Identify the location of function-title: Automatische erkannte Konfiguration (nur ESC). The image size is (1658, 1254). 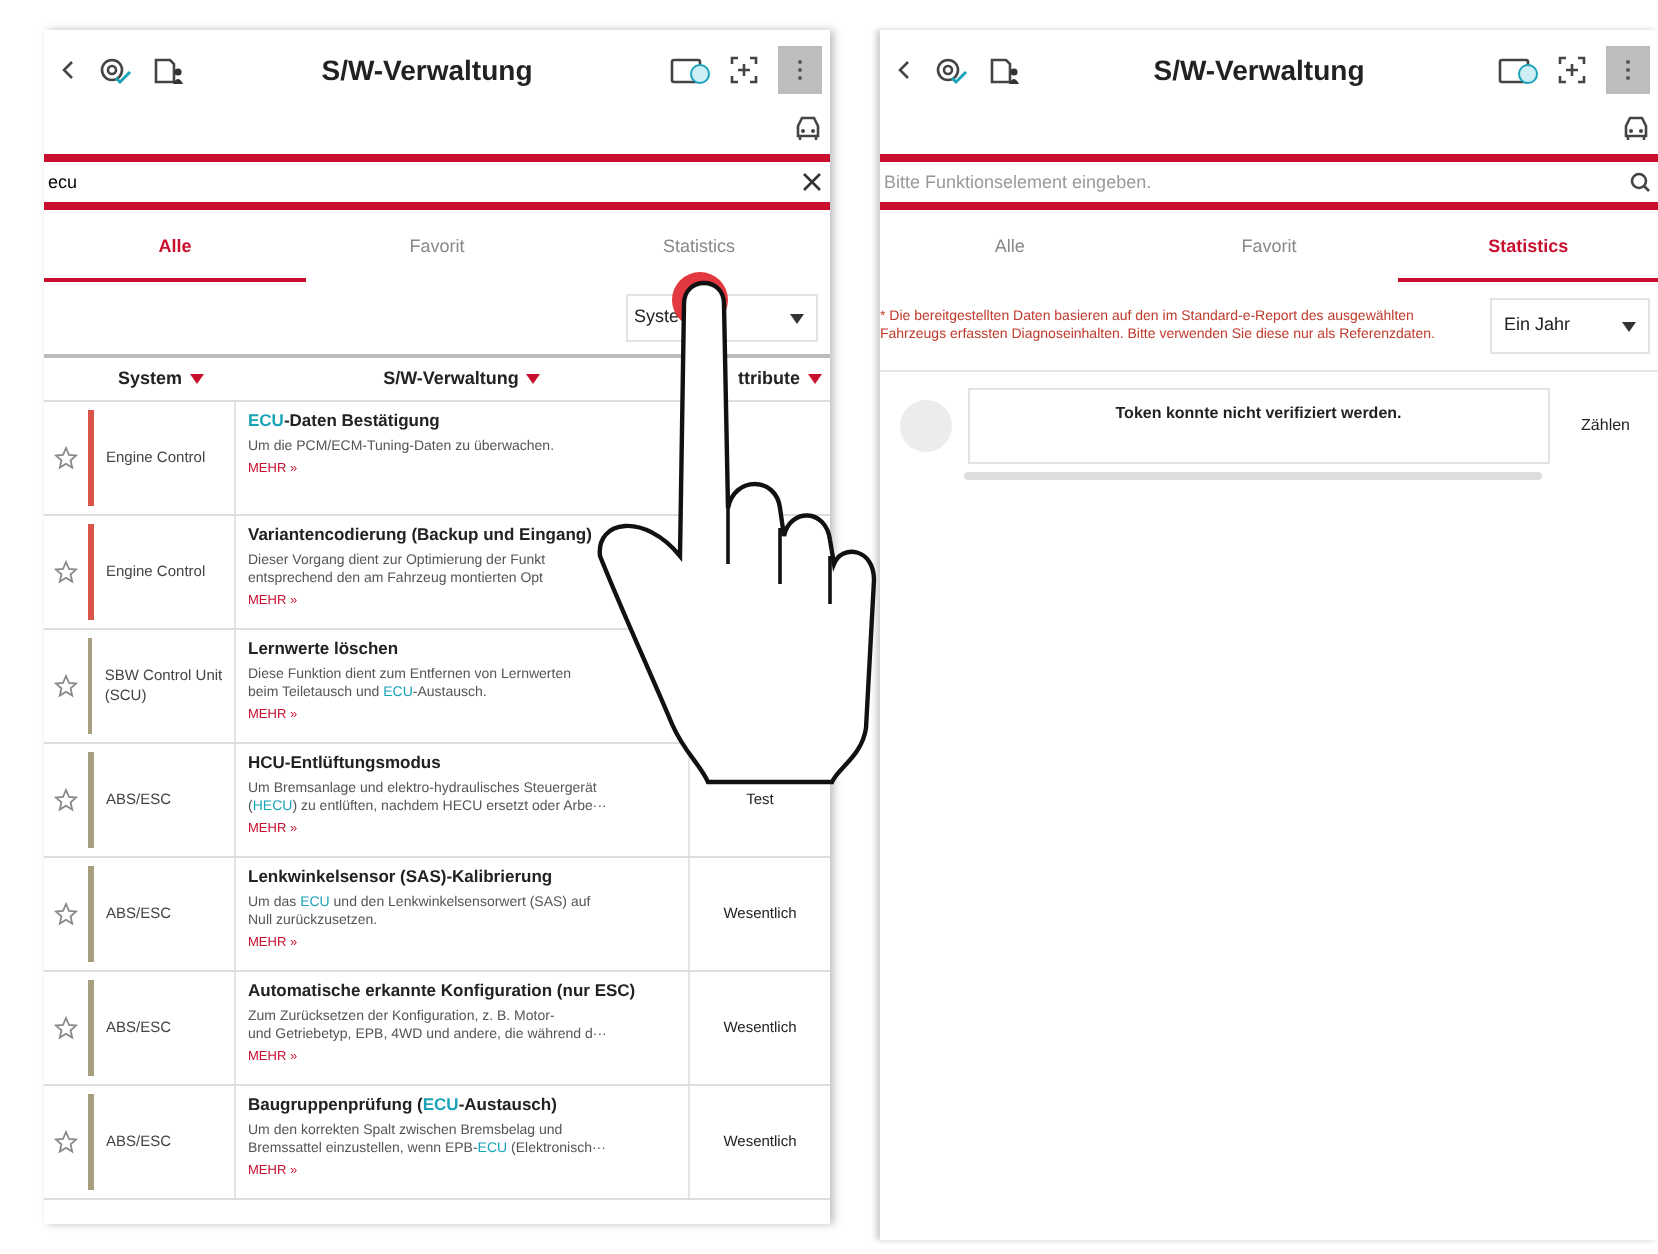
(443, 991).